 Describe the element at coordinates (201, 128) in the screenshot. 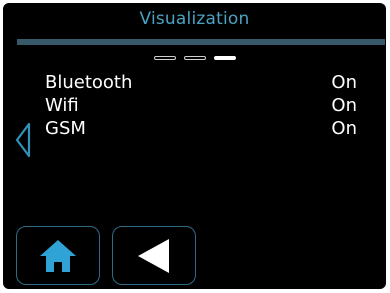

I see `setting-row-gsm: GSM On` at that location.